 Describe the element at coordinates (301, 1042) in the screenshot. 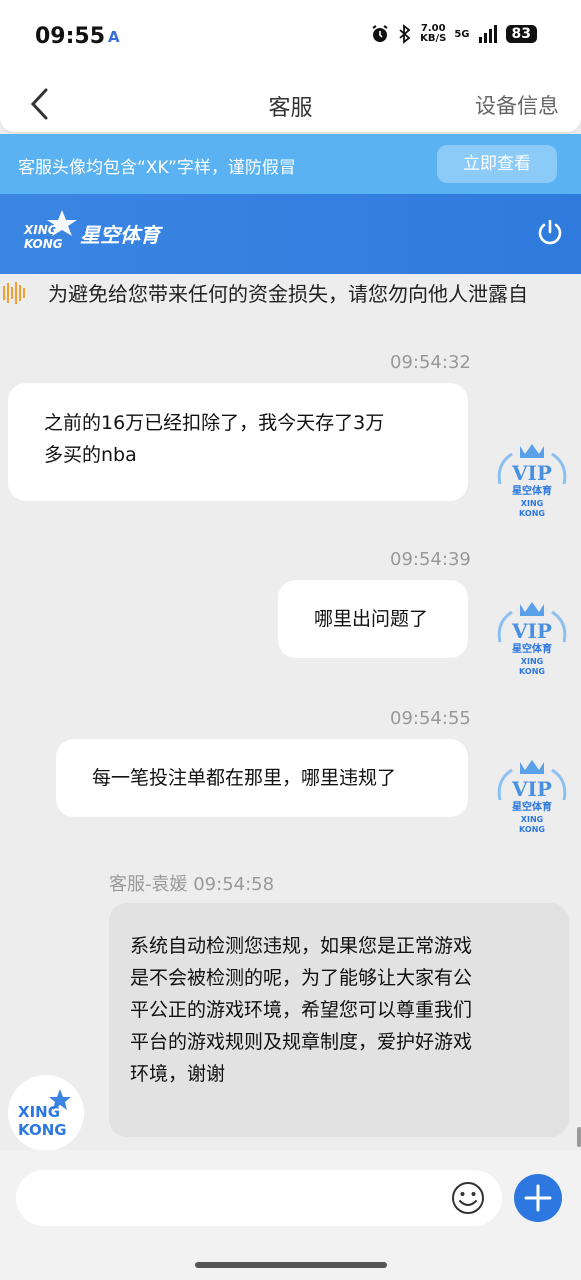

I see `message-line: 平台的游戏规则及规章制度，爱护好游戏` at that location.